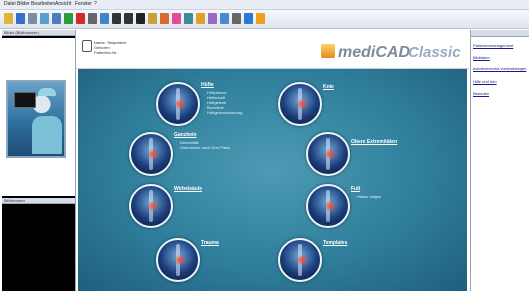  I want to click on link-recording-settings: Aufnahmemodus Voreinstellungen, so click(499, 69).